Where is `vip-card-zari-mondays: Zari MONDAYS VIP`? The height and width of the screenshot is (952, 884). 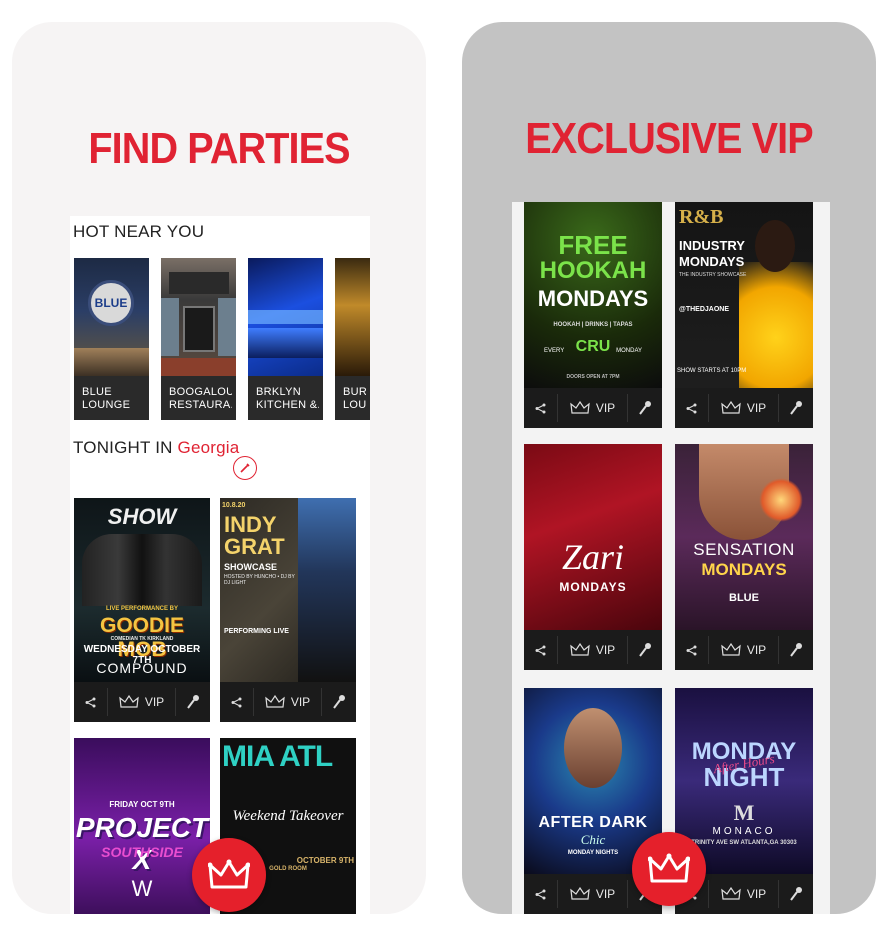
vip-card-zari-mondays: Zari MONDAYS VIP is located at coordinates (593, 557).